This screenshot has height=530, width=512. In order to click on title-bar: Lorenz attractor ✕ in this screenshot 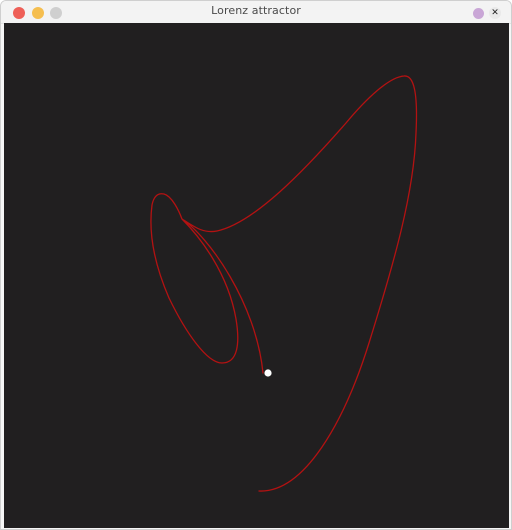, I will do `click(256, 12)`.